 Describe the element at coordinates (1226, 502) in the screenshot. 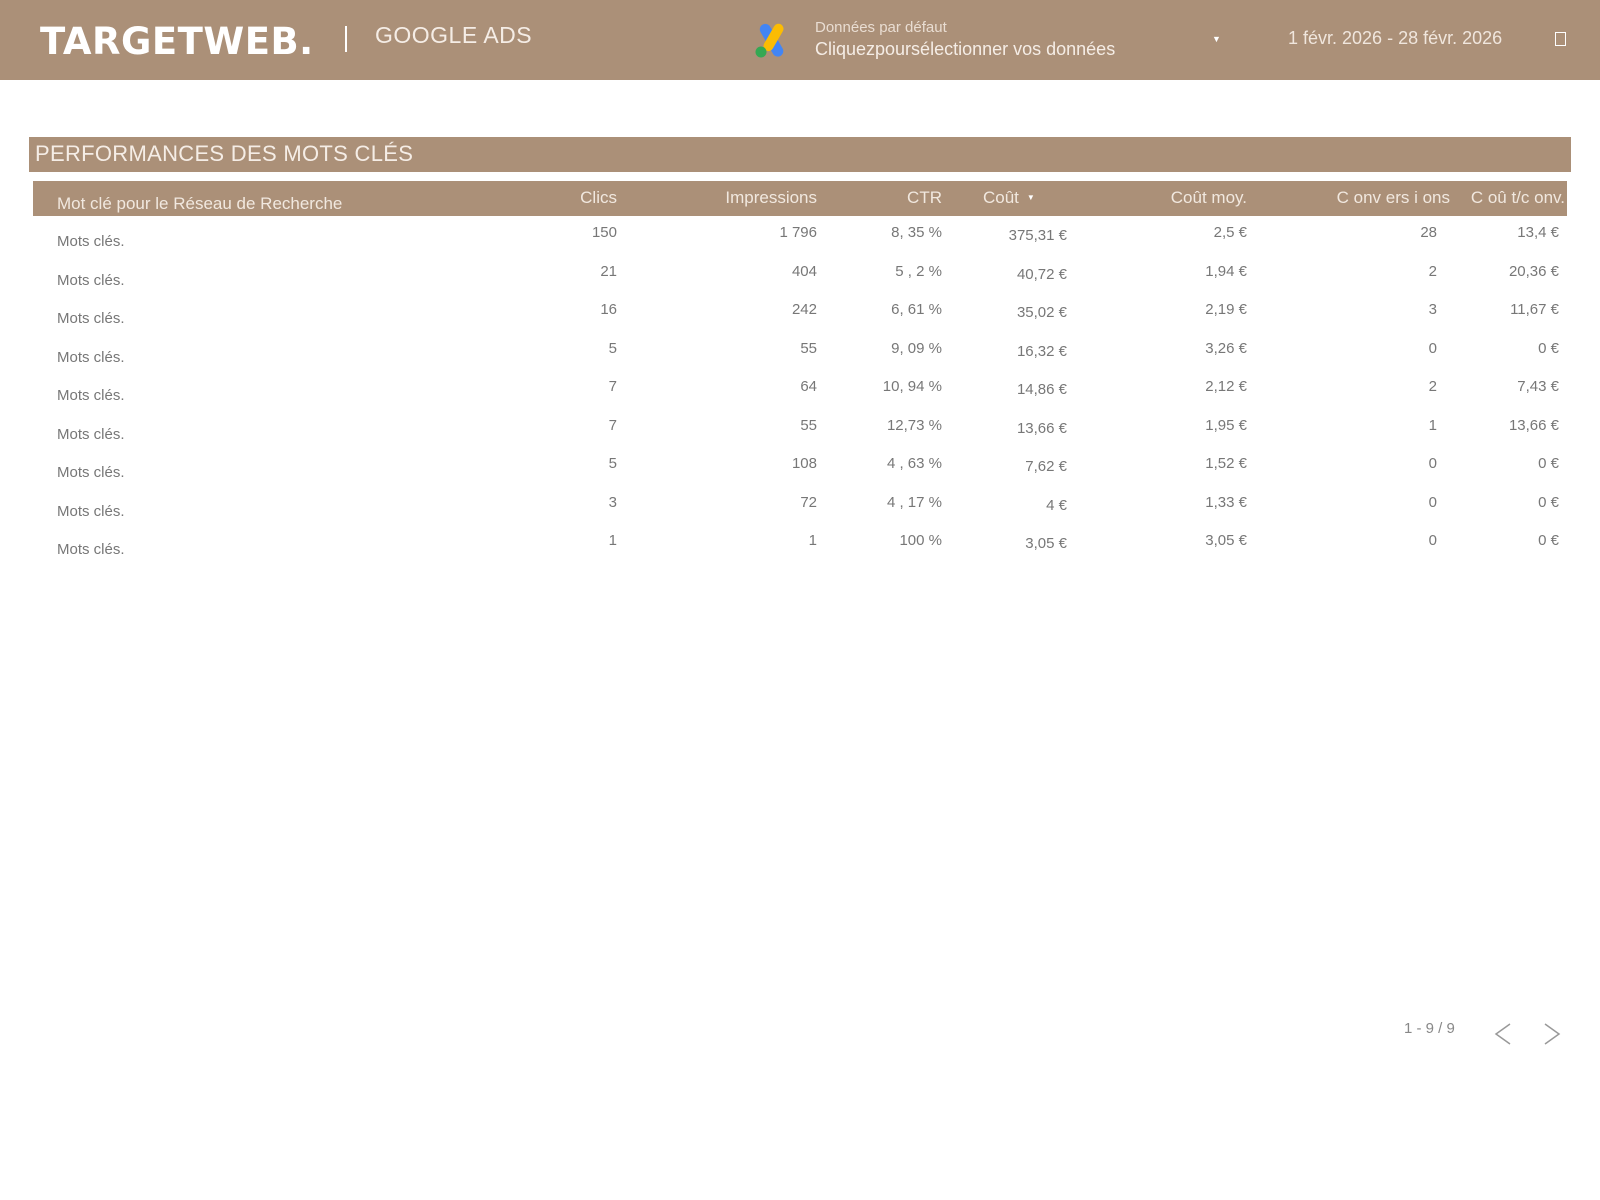

I see `avg-cost-cell: 1,33 €` at that location.